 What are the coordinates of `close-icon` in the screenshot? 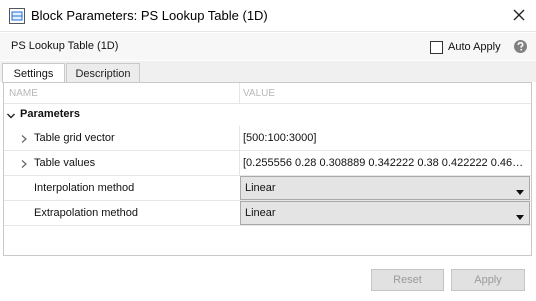 It's located at (519, 16).